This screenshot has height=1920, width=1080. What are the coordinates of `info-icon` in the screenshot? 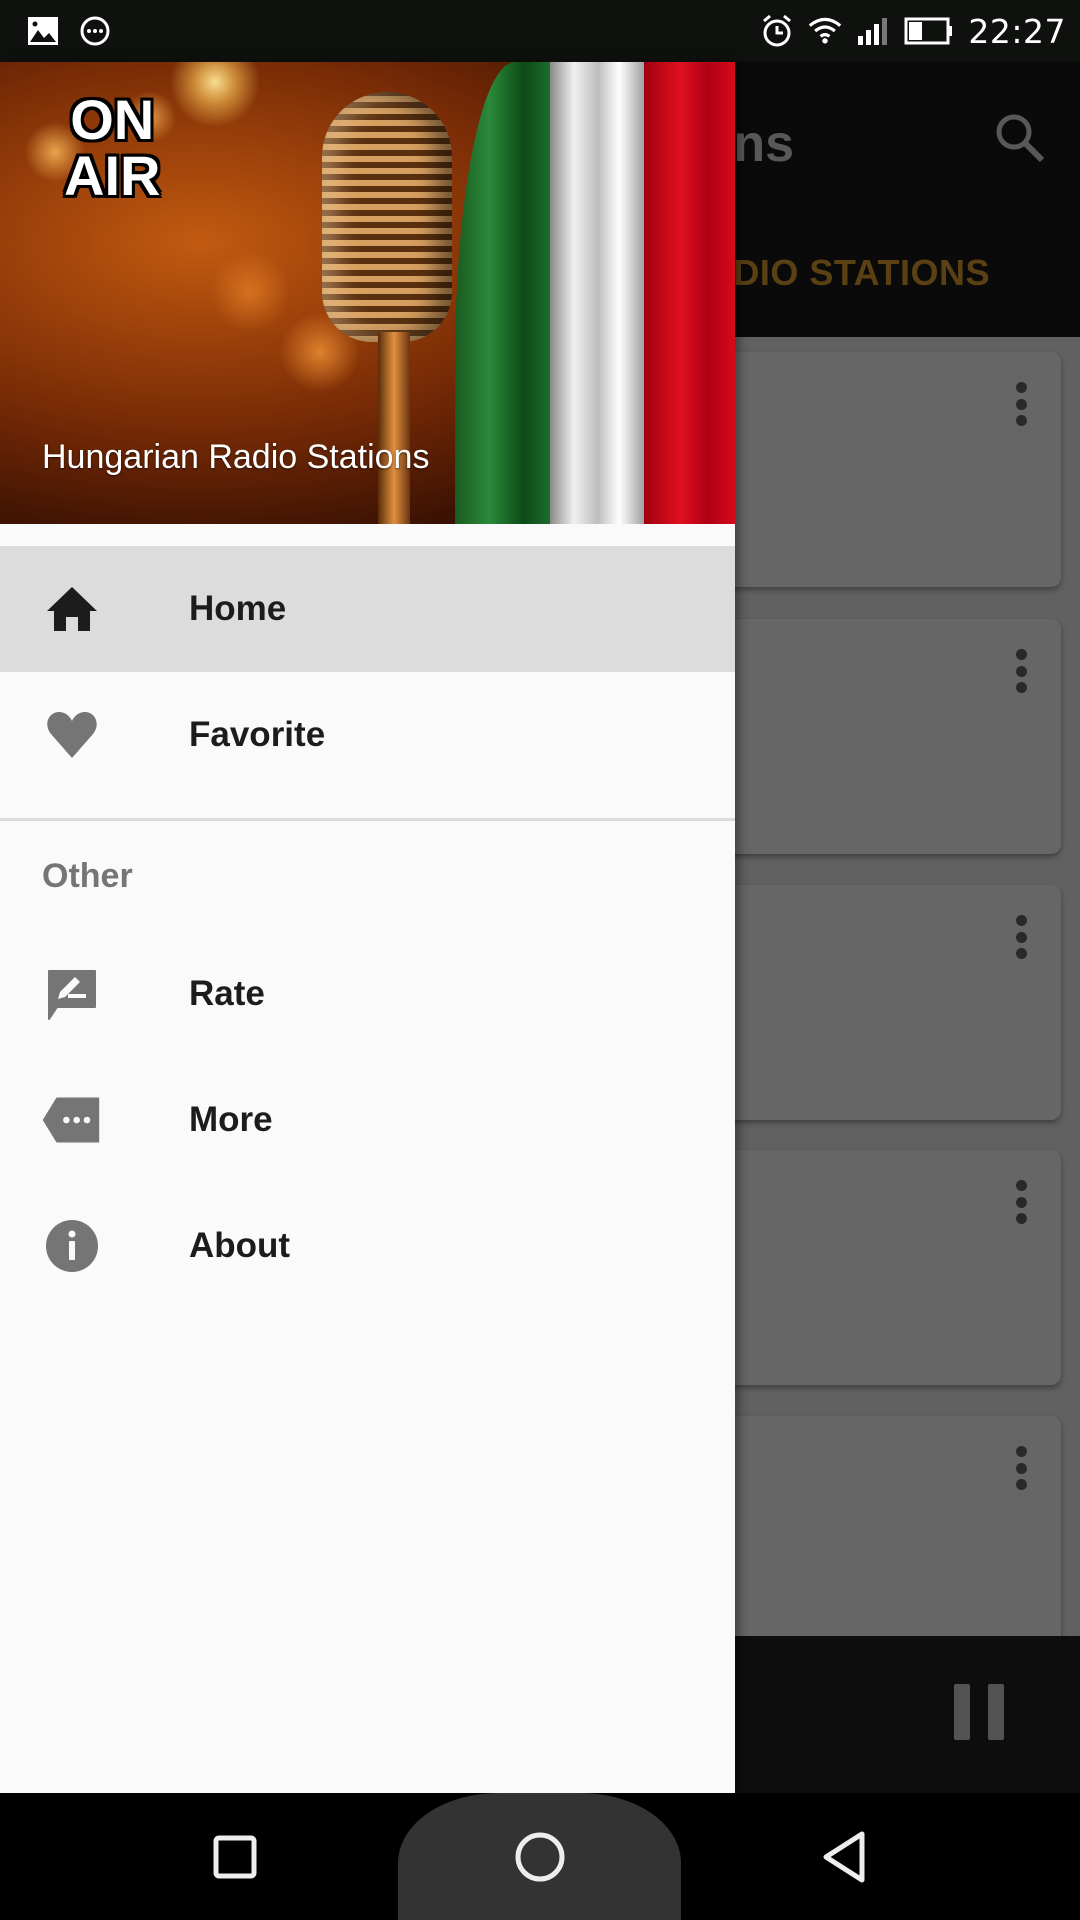 It's located at (72, 1246).